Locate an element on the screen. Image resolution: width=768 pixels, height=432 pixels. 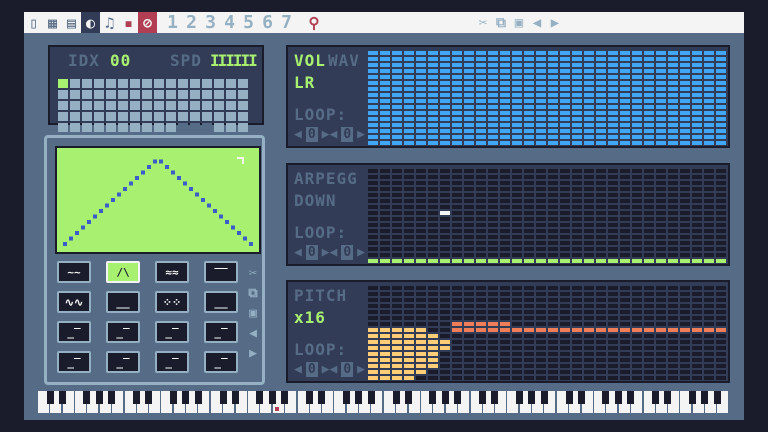
arpeggio-mode: DOWN is located at coordinates (315, 200).